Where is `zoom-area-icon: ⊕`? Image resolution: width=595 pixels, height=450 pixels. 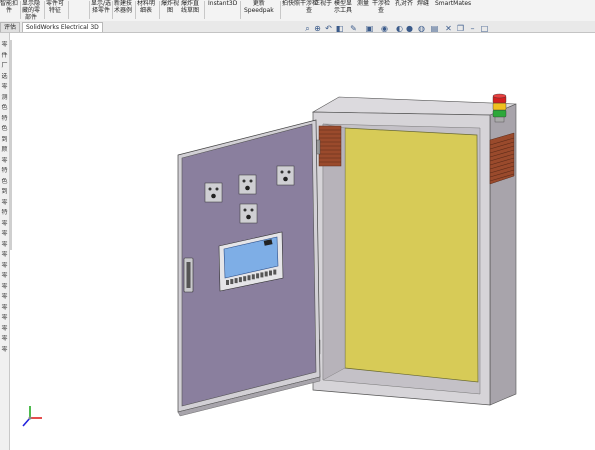
zoom-area-icon: ⊕ is located at coordinates (317, 28).